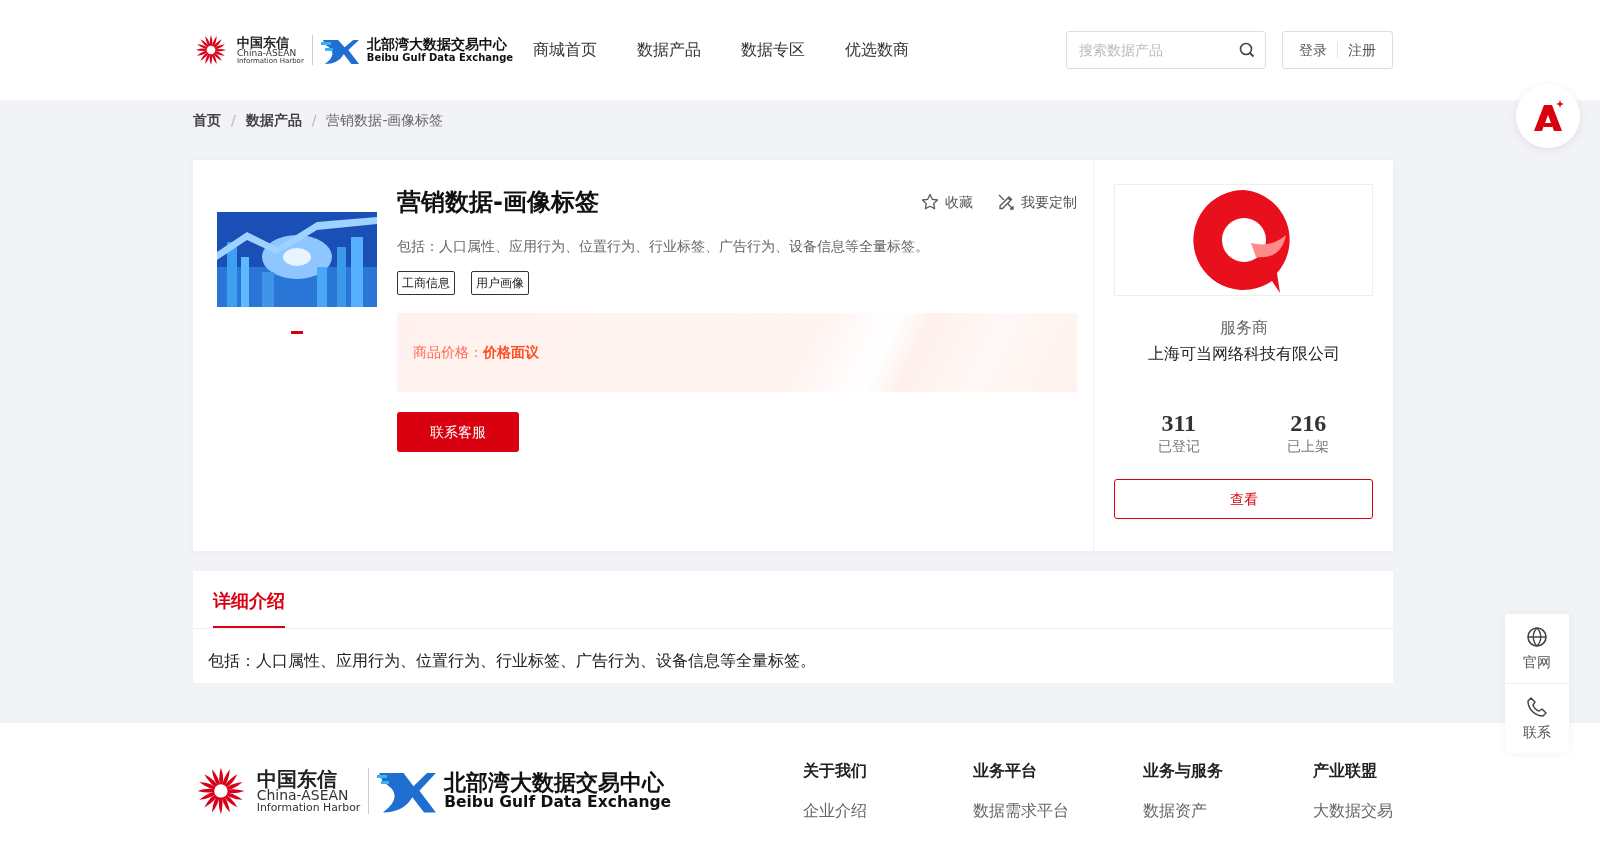  What do you see at coordinates (930, 202) in the screenshot?
I see `star-icon` at bounding box center [930, 202].